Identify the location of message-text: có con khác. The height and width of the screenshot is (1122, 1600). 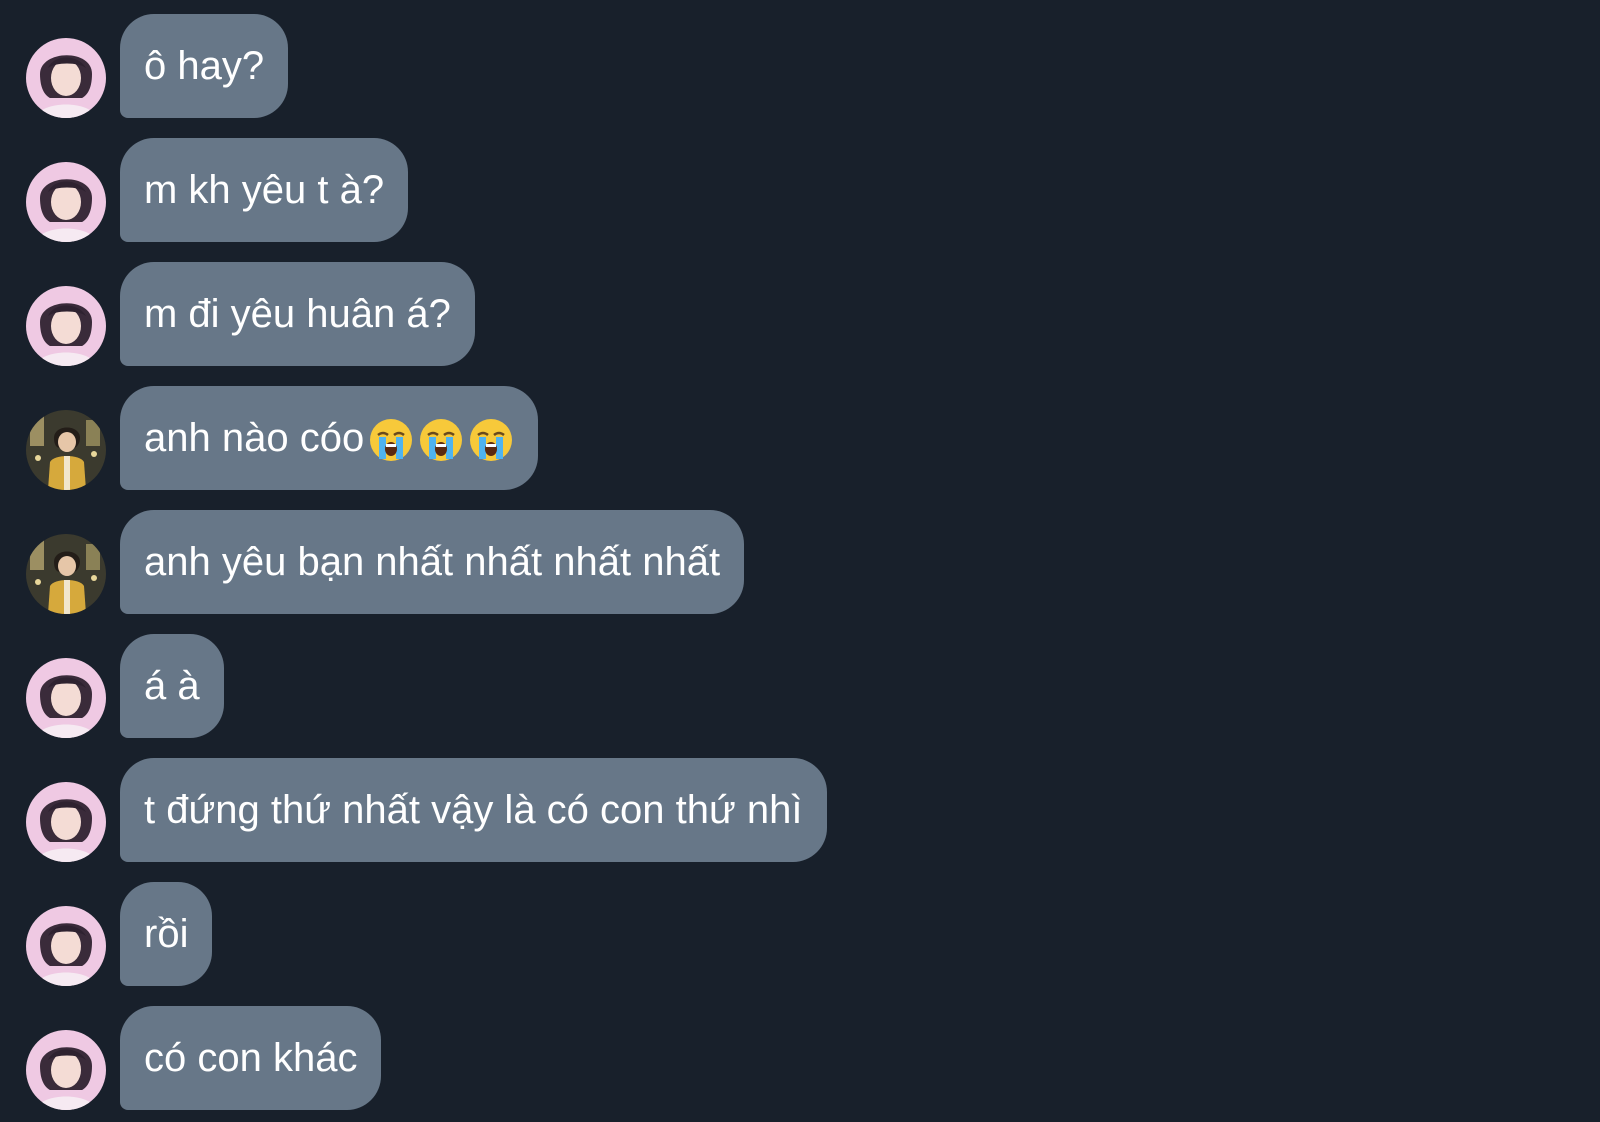
(251, 1058).